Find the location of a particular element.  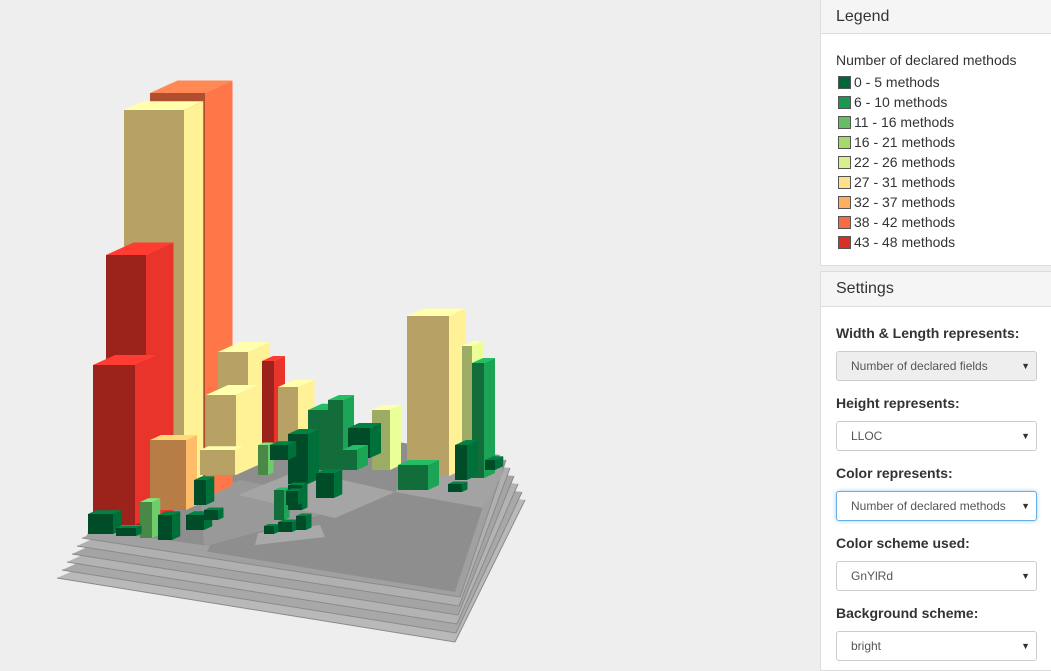

width-length-label: Width & Length represents: is located at coordinates (928, 333).